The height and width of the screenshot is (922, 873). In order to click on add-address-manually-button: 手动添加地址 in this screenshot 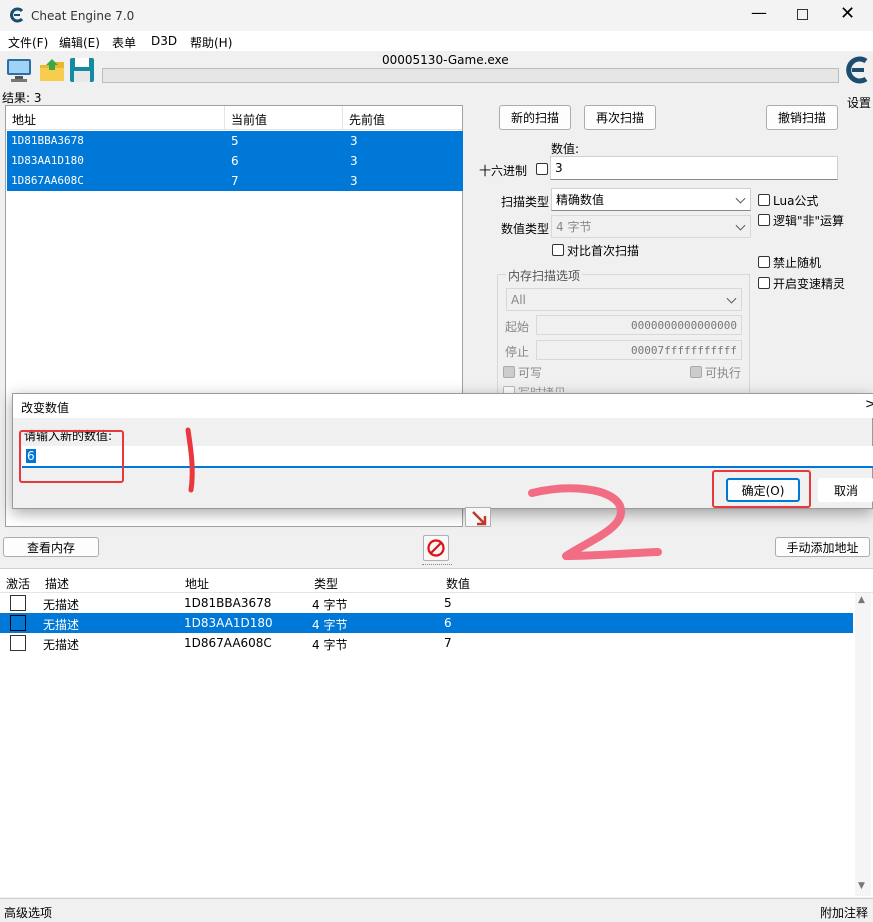, I will do `click(822, 547)`.